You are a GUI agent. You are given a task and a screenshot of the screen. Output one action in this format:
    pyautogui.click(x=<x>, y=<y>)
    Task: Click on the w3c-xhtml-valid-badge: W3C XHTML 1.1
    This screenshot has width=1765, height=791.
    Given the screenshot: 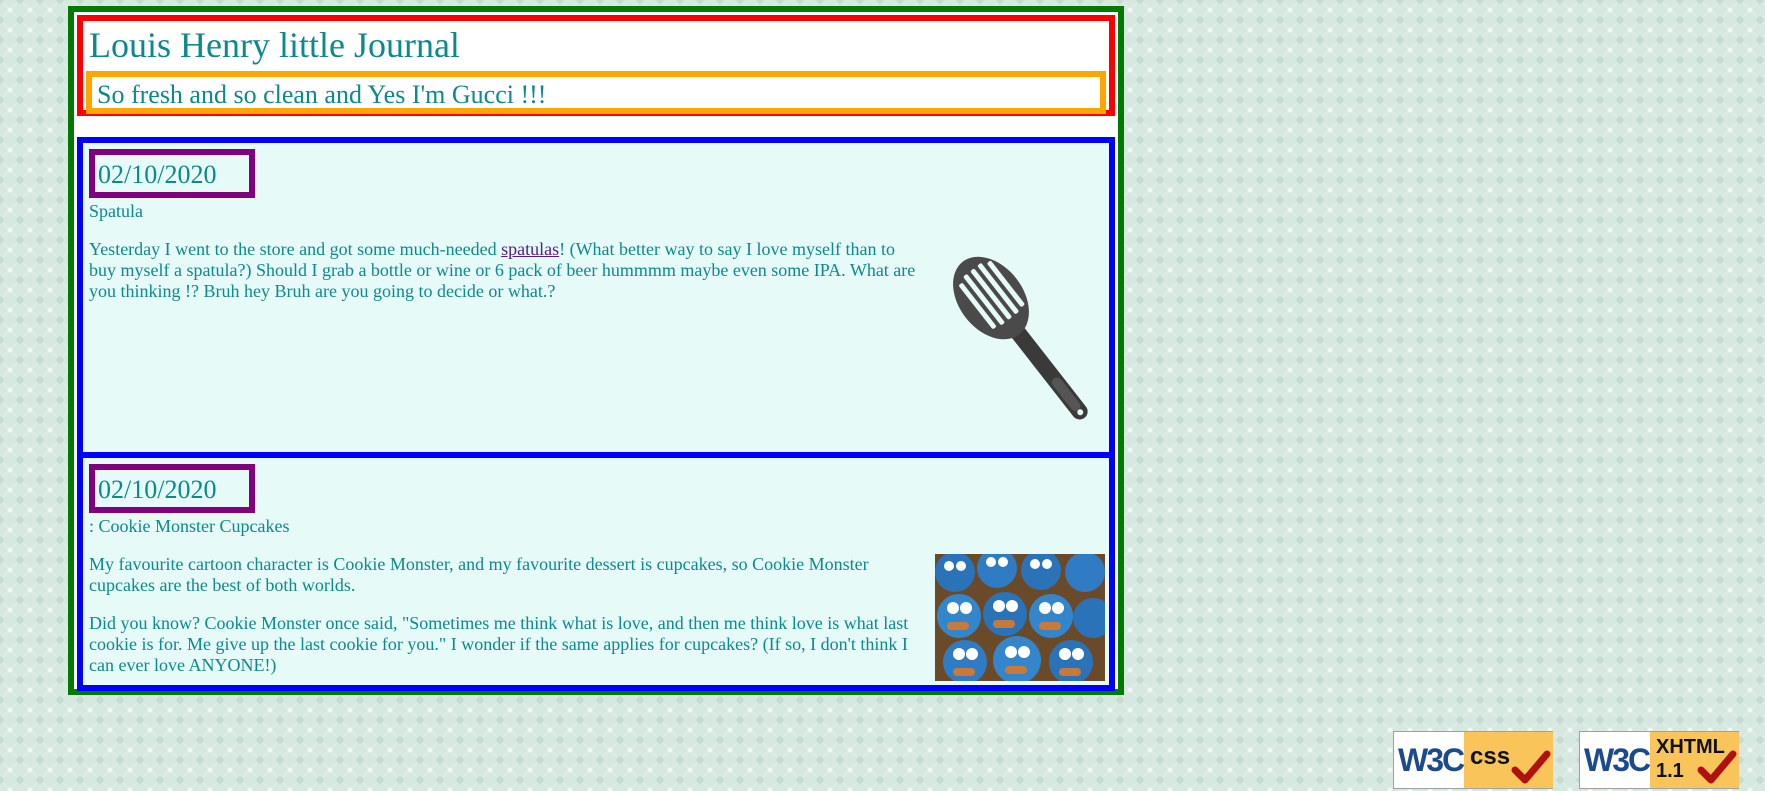 What is the action you would take?
    pyautogui.click(x=1659, y=760)
    